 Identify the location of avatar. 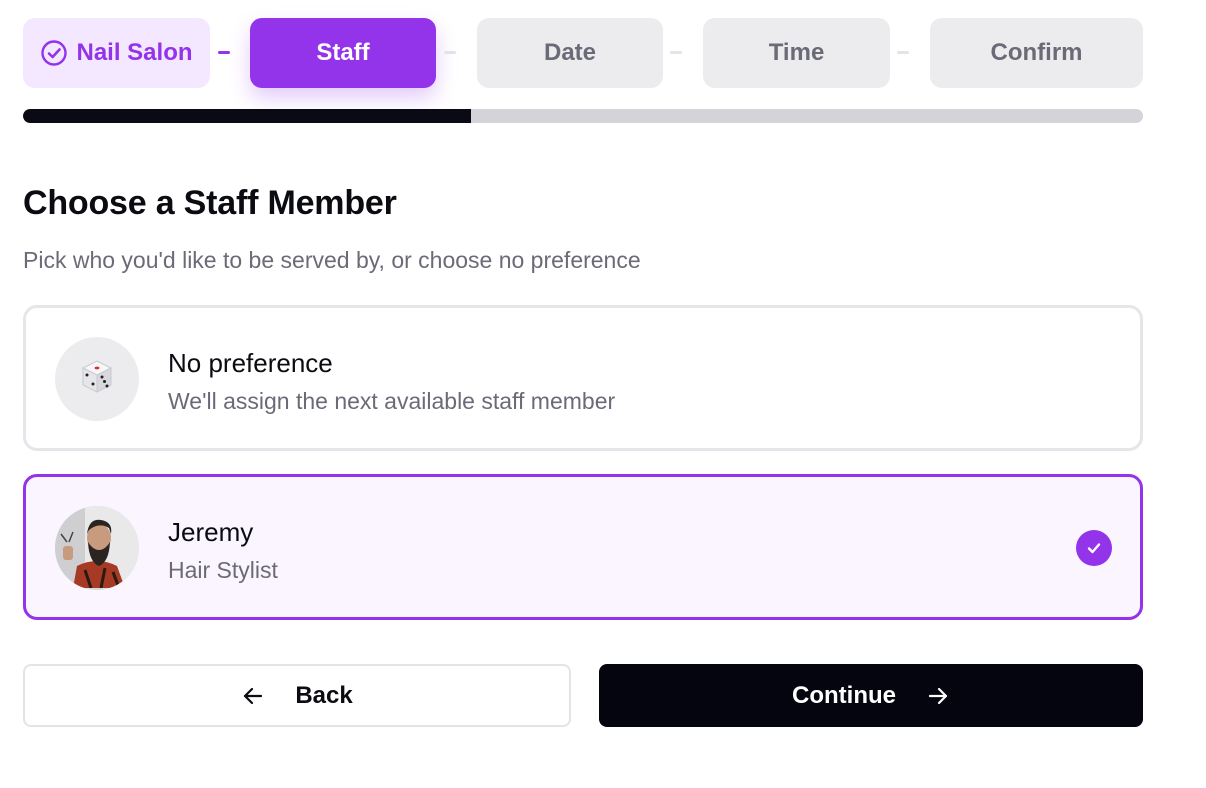
(97, 548).